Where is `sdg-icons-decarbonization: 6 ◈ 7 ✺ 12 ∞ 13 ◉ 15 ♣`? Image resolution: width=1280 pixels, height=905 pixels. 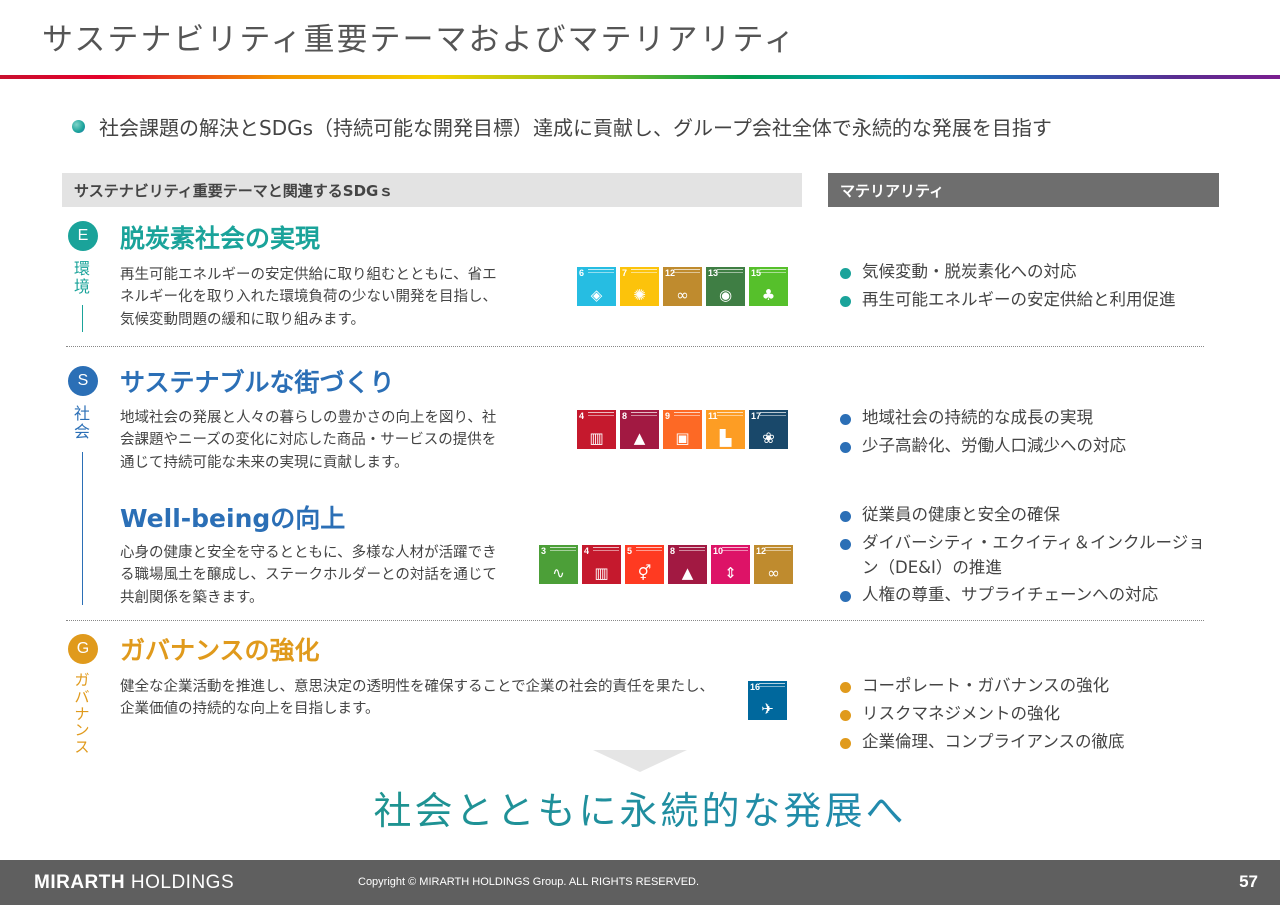
sdg-icons-decarbonization: 6 ◈ 7 ✺ 12 ∞ 13 ◉ 15 ♣ is located at coordinates (682, 286).